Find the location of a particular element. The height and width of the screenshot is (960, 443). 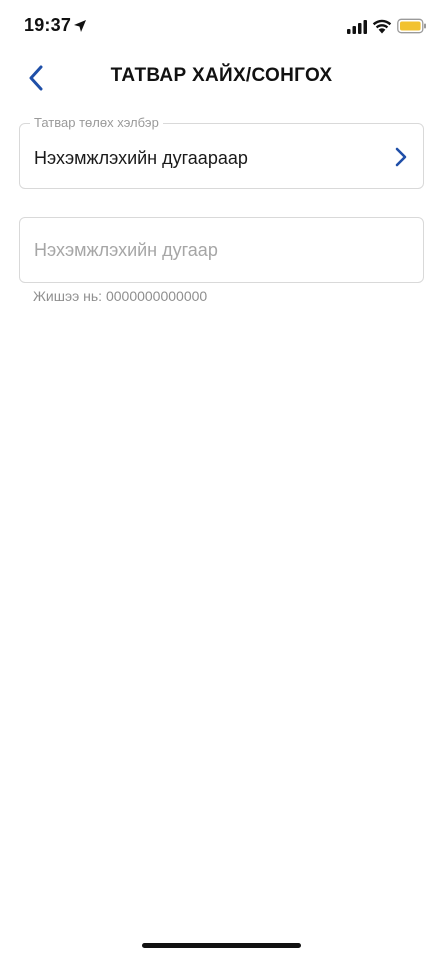

payment-type-value: Нэхэмжлэхийн дугаараар is located at coordinates (141, 158).